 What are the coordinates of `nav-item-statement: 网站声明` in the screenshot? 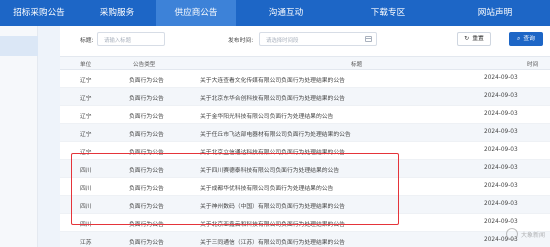 It's located at (495, 13).